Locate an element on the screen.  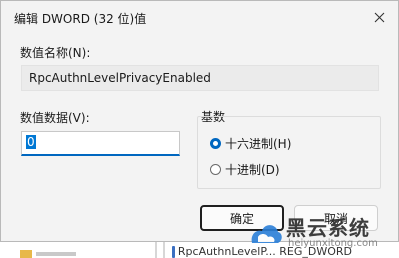
radio-decimal-label: 十进制(D) is located at coordinates (252, 170).